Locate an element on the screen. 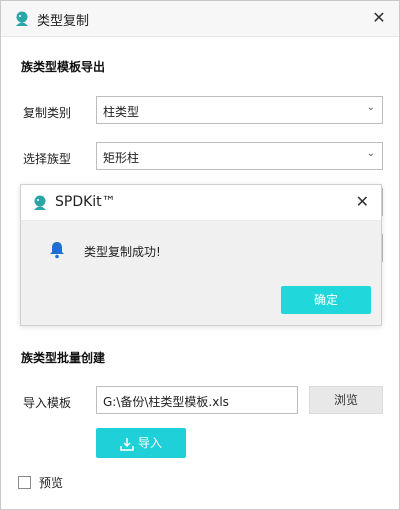 This screenshot has width=400, height=510. import-template-label: 导入模板 is located at coordinates (47, 403).